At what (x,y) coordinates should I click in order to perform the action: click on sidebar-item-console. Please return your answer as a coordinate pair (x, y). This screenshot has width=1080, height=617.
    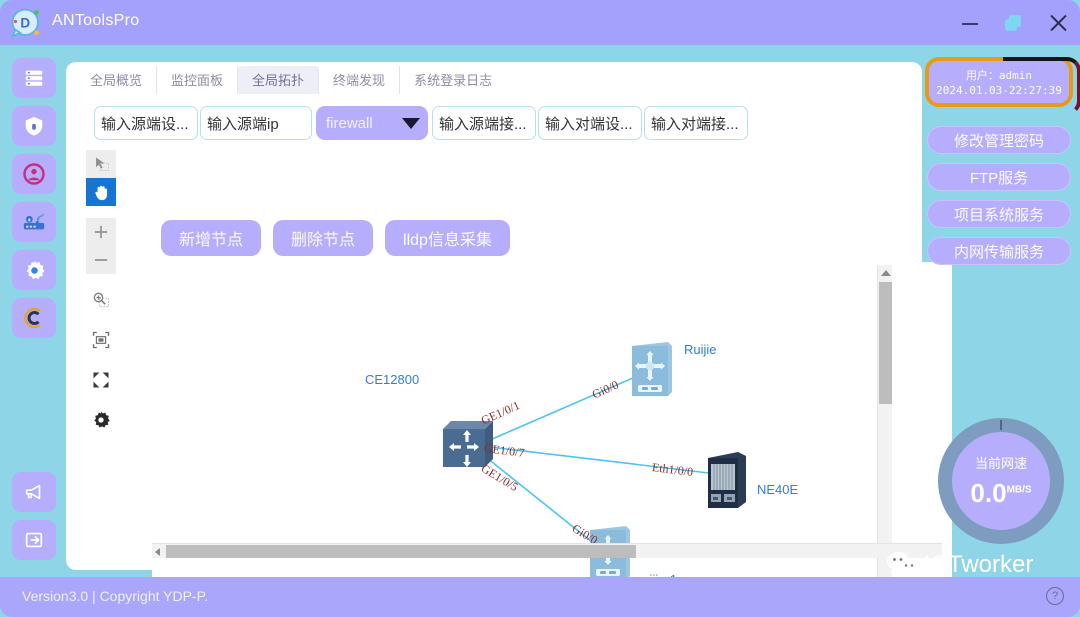
    Looking at the image, I should click on (34, 318).